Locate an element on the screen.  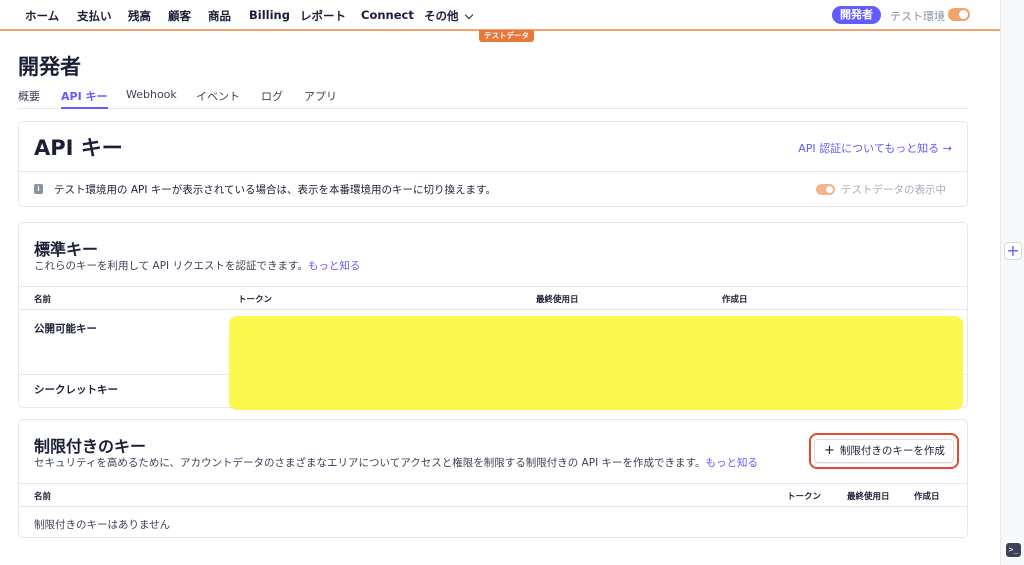
restricted-keys-title: 制限付きのキー is located at coordinates (90, 446).